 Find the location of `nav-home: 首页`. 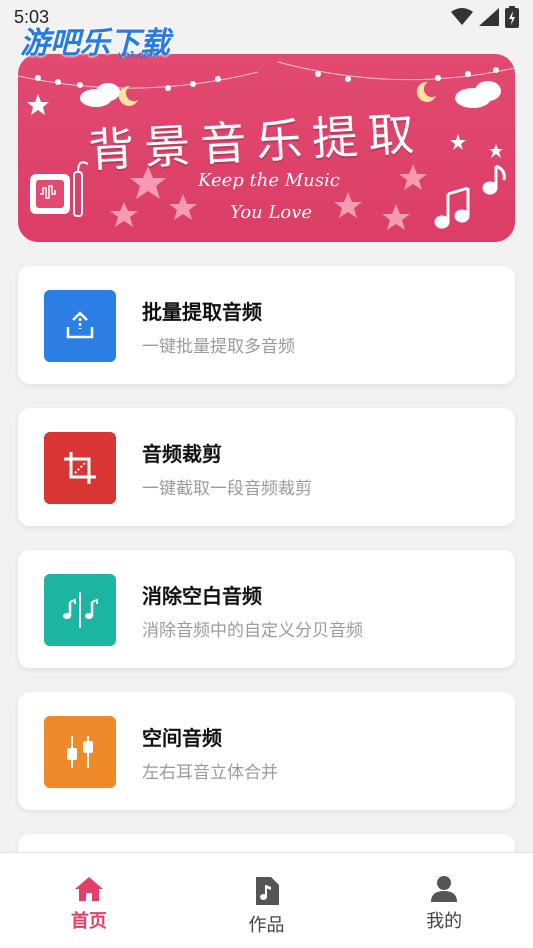

nav-home: 首页 is located at coordinates (89, 900).